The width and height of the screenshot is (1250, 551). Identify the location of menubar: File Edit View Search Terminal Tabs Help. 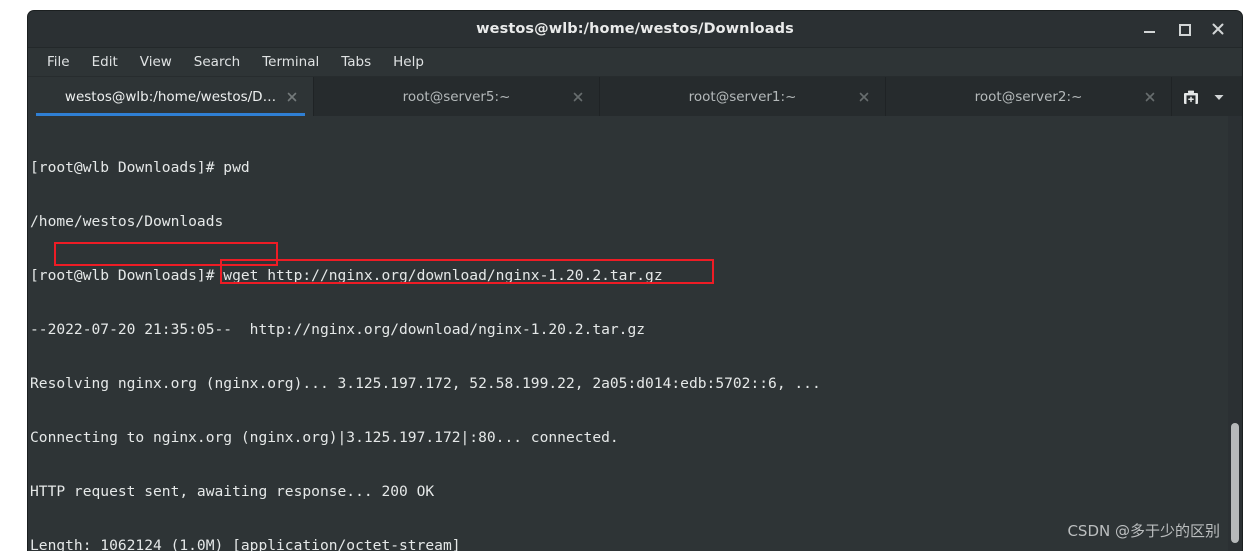
(635, 62).